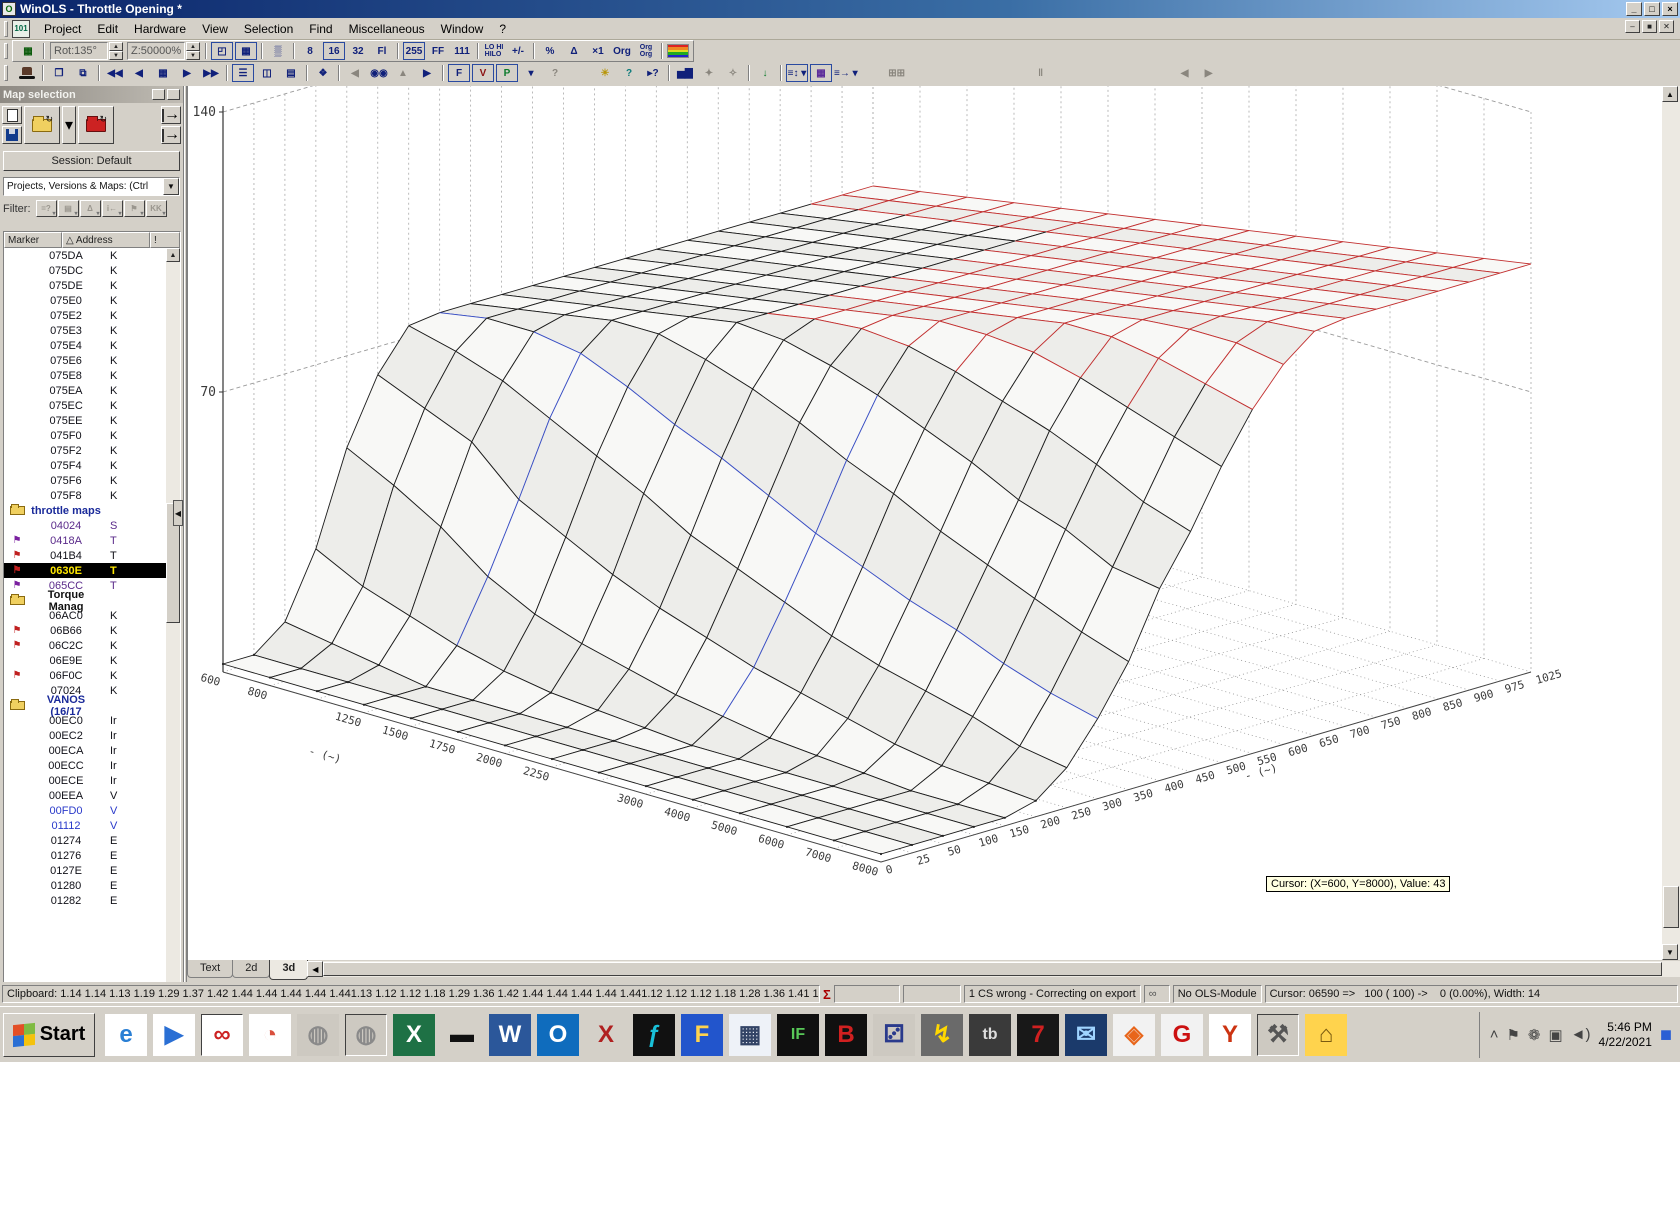 The height and width of the screenshot is (1210, 1680). What do you see at coordinates (278, 51) in the screenshot?
I see `grid-view-icon: ▒` at bounding box center [278, 51].